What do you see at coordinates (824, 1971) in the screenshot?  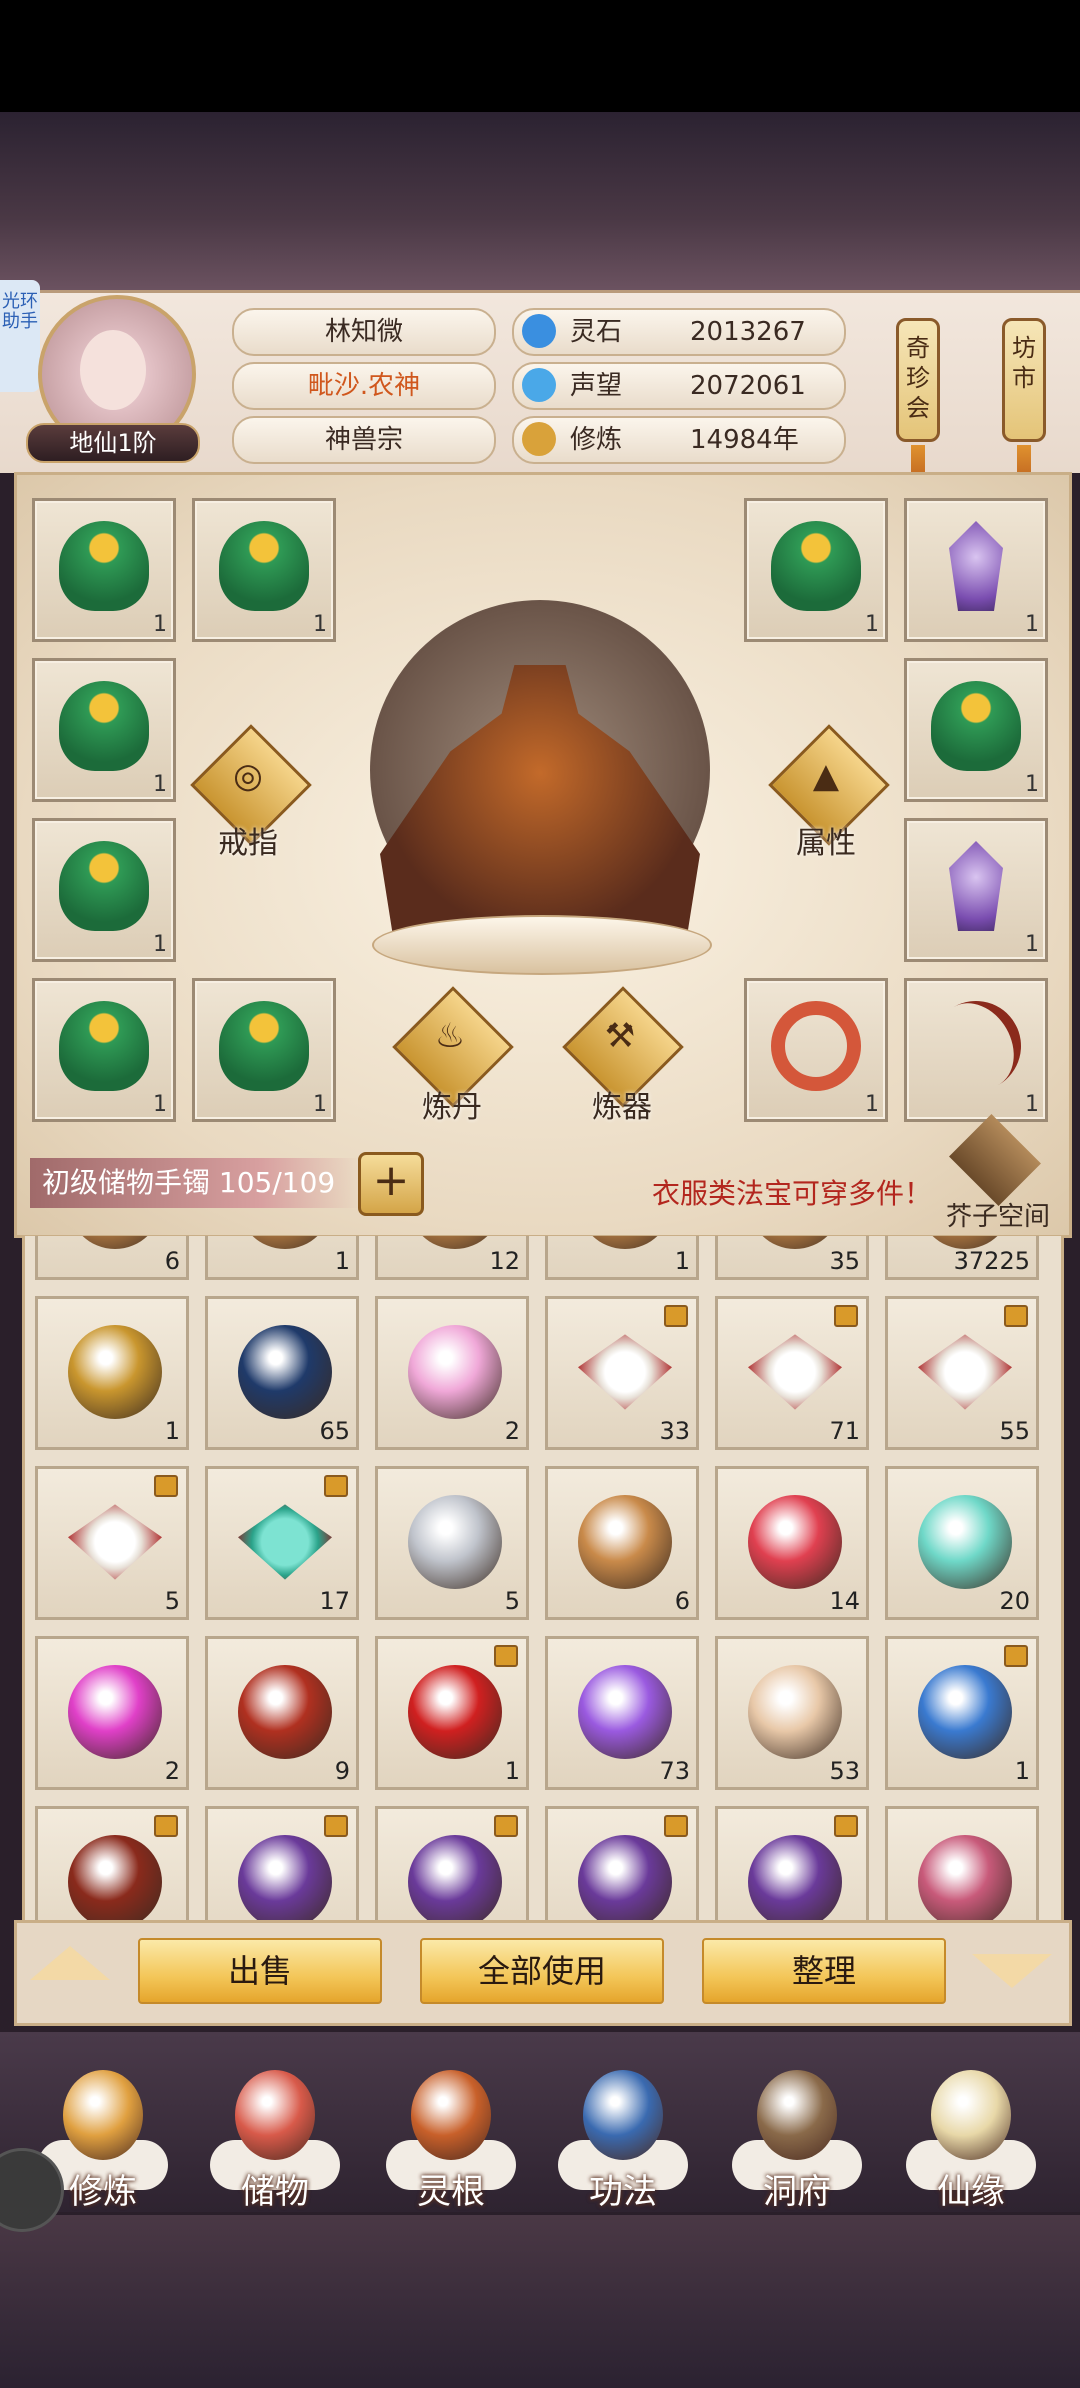 I see `sort-button: 整理` at bounding box center [824, 1971].